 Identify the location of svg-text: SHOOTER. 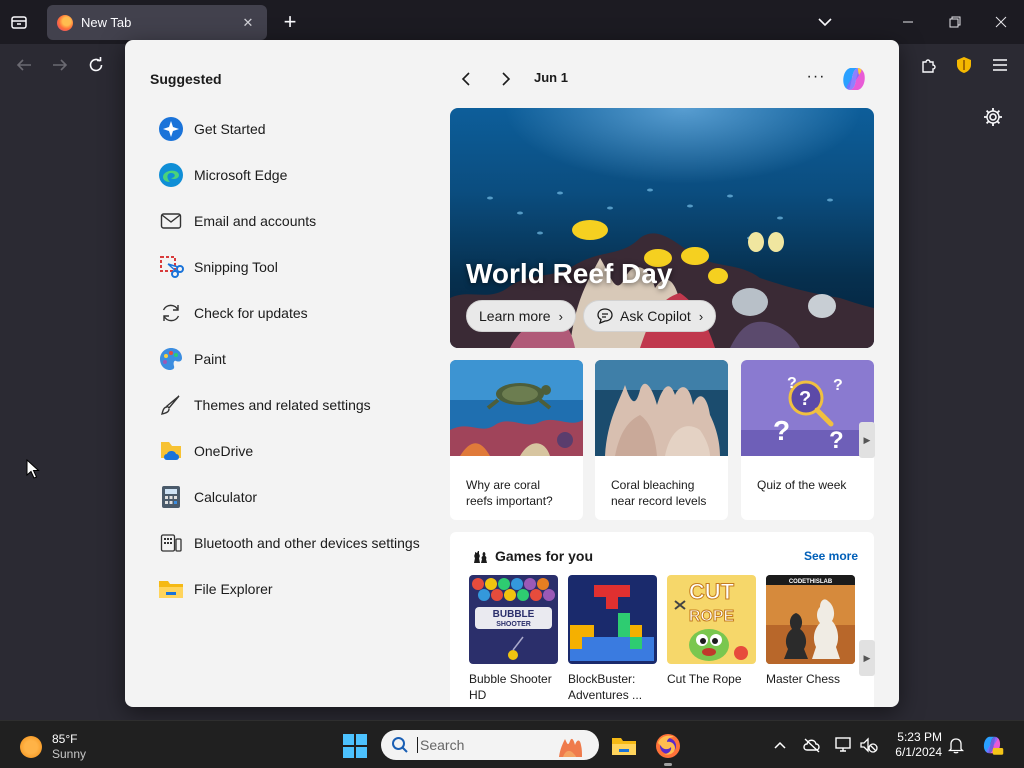
(513, 624).